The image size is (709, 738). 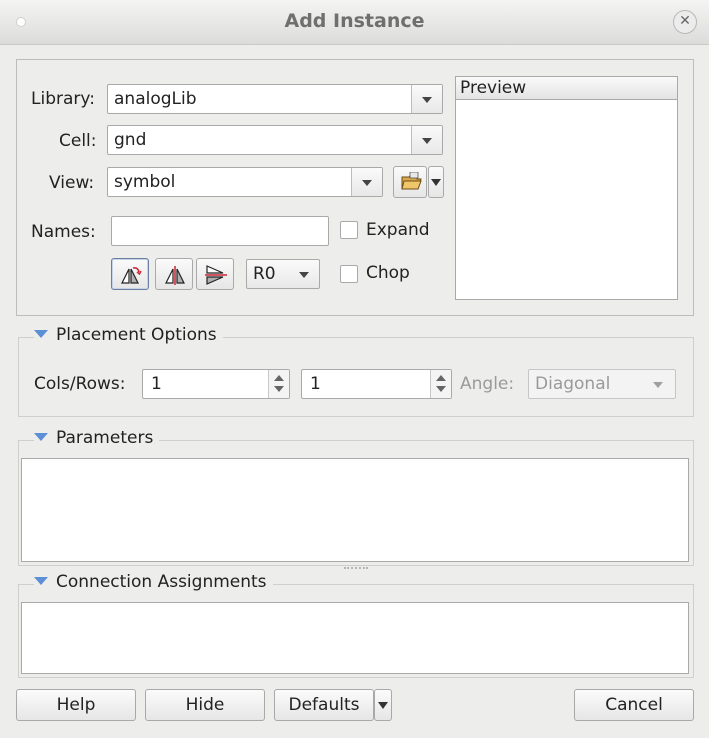 What do you see at coordinates (398, 230) in the screenshot?
I see `expand-label: Expand` at bounding box center [398, 230].